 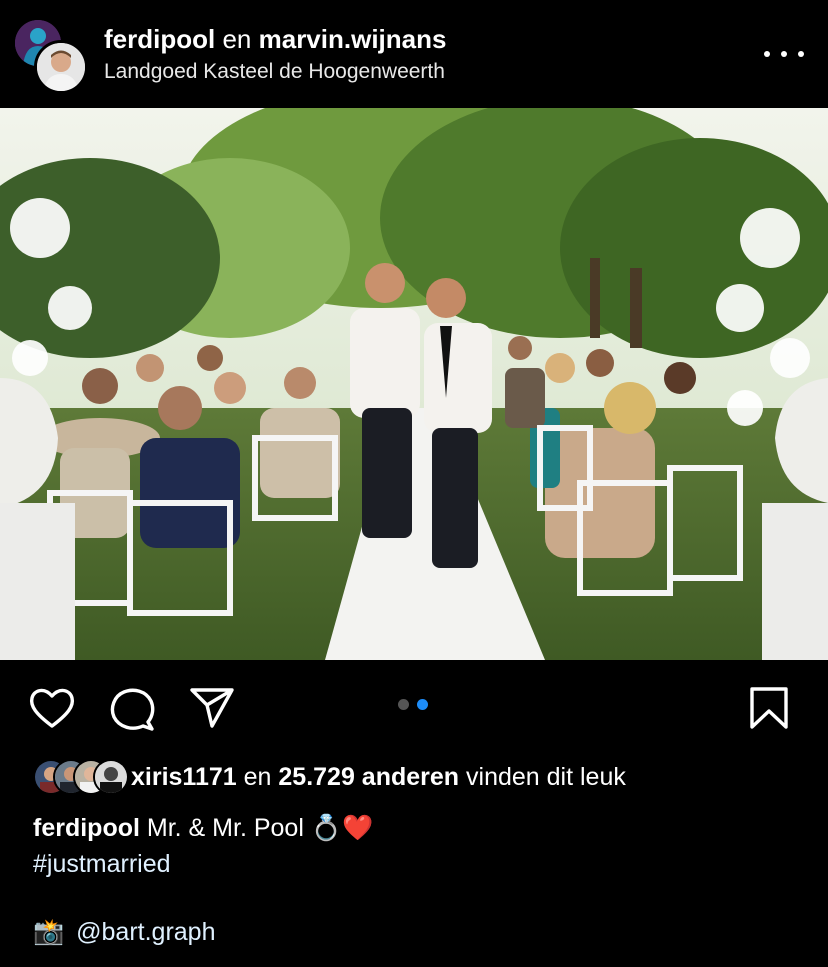 I want to click on heart-icon, so click(x=52, y=710).